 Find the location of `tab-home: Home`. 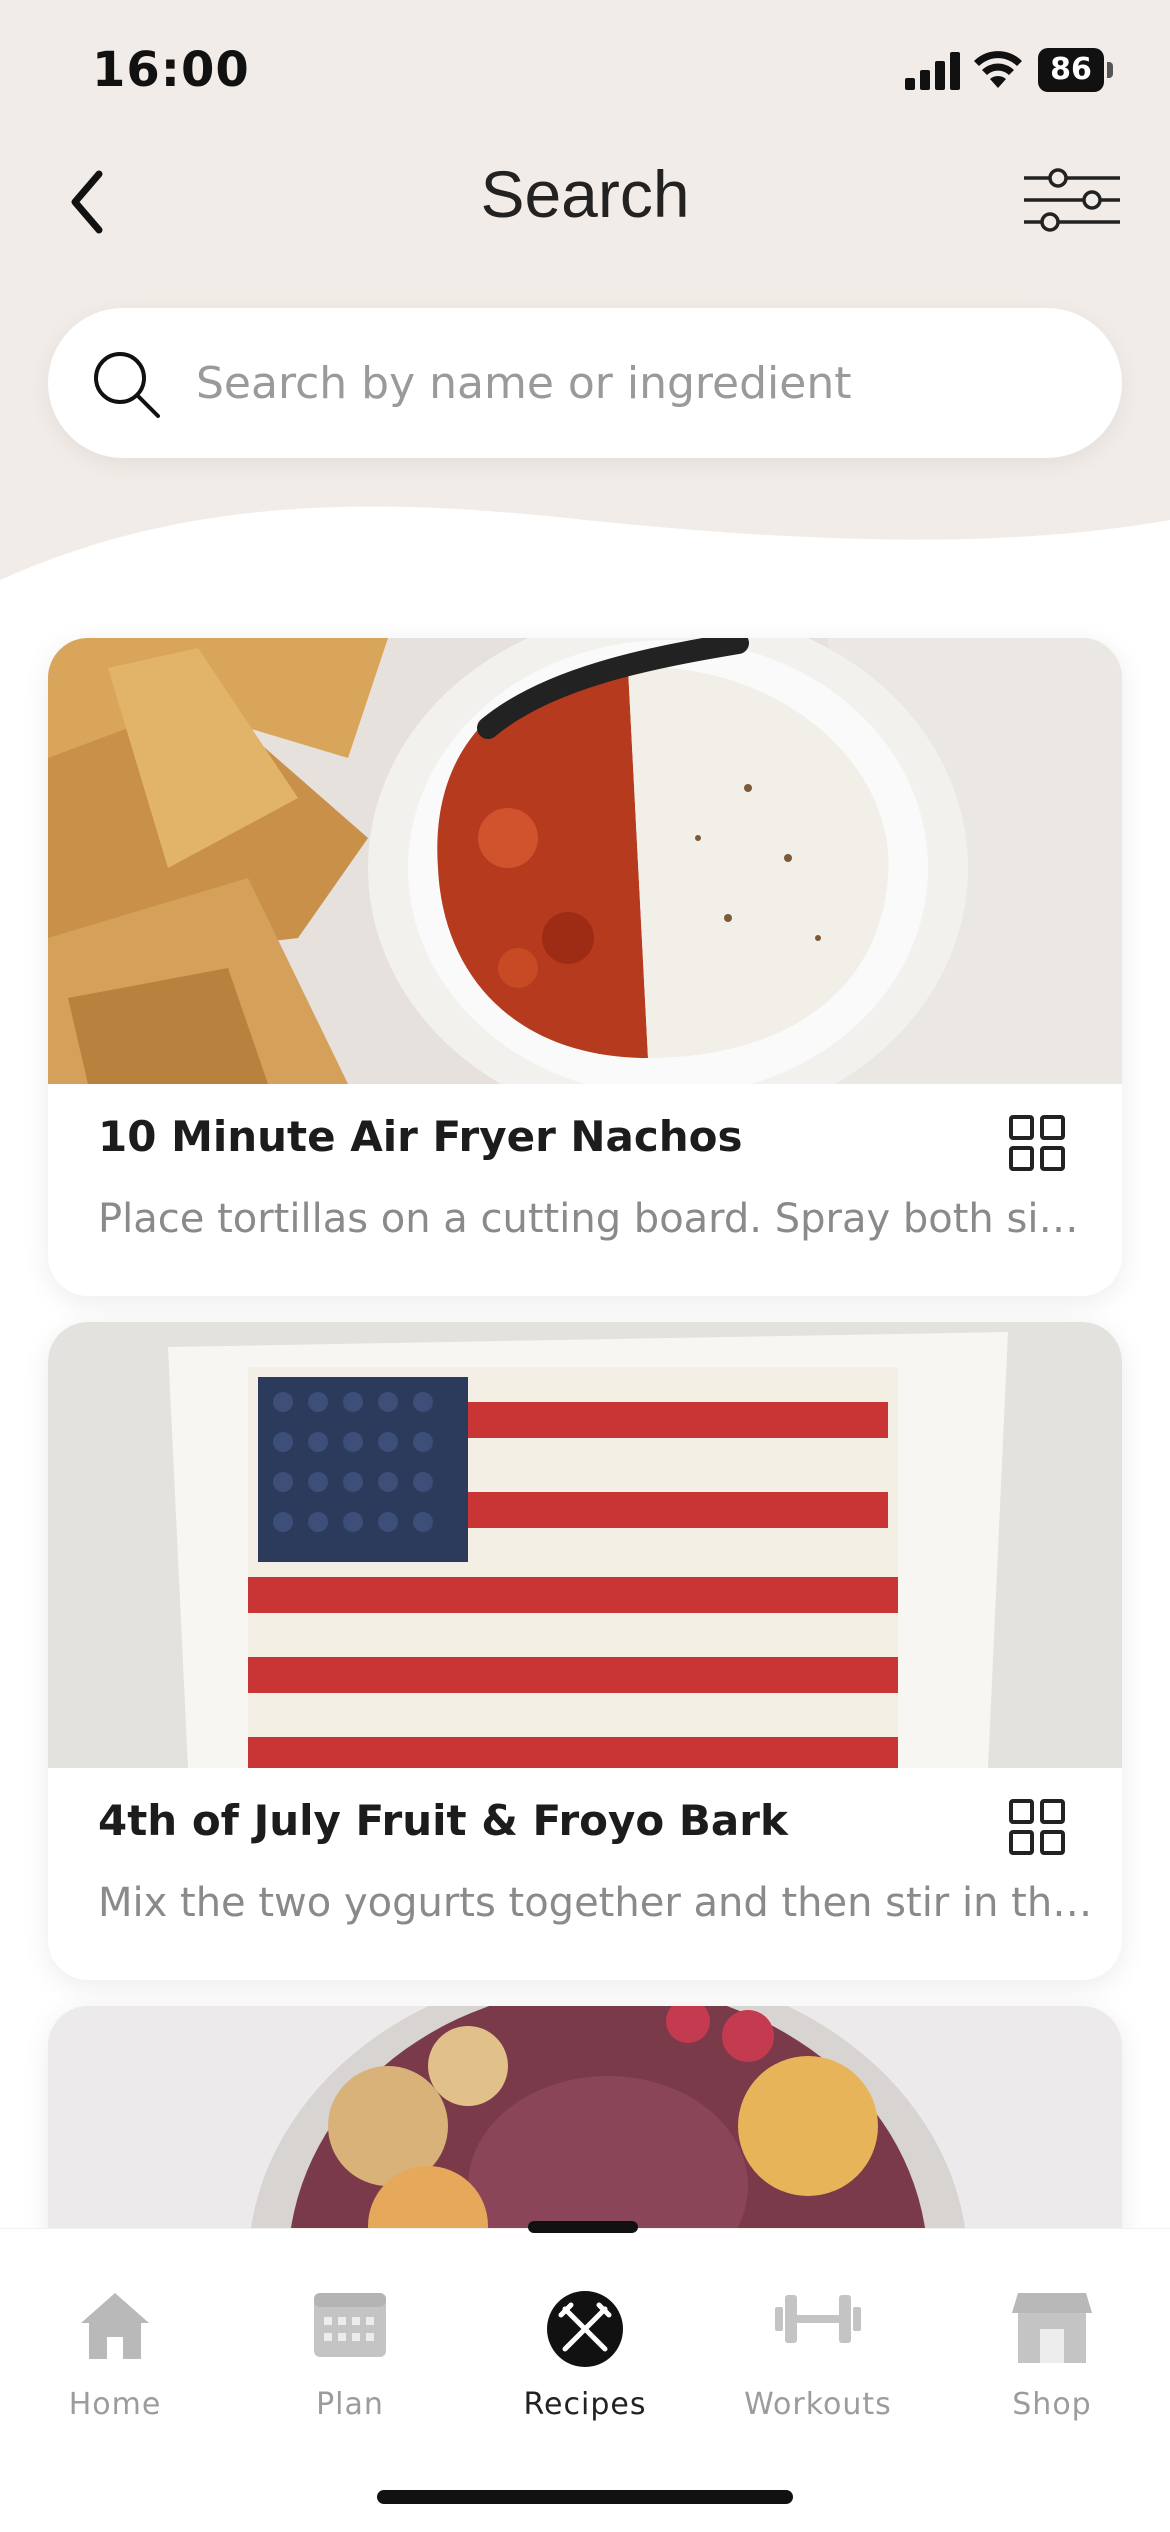

tab-home: Home is located at coordinates (115, 2341).